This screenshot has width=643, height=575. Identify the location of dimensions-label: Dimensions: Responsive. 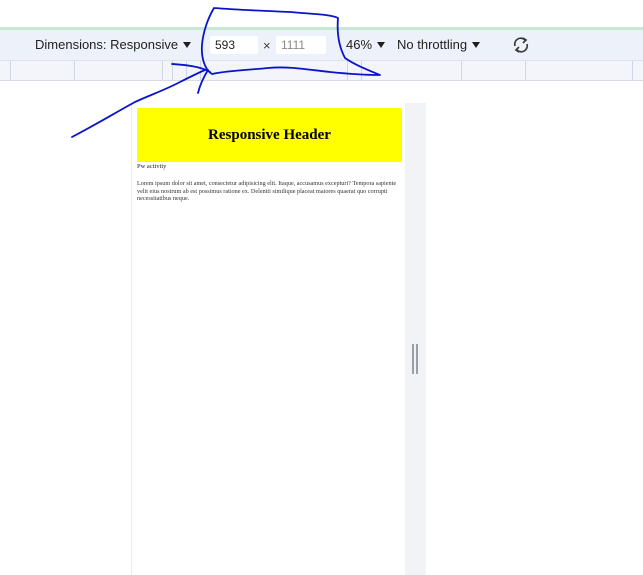
(107, 44).